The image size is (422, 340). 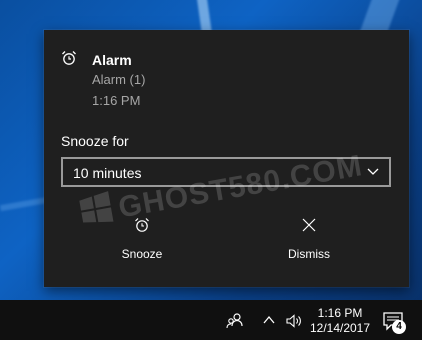 What do you see at coordinates (373, 171) in the screenshot?
I see `chevron-down-icon` at bounding box center [373, 171].